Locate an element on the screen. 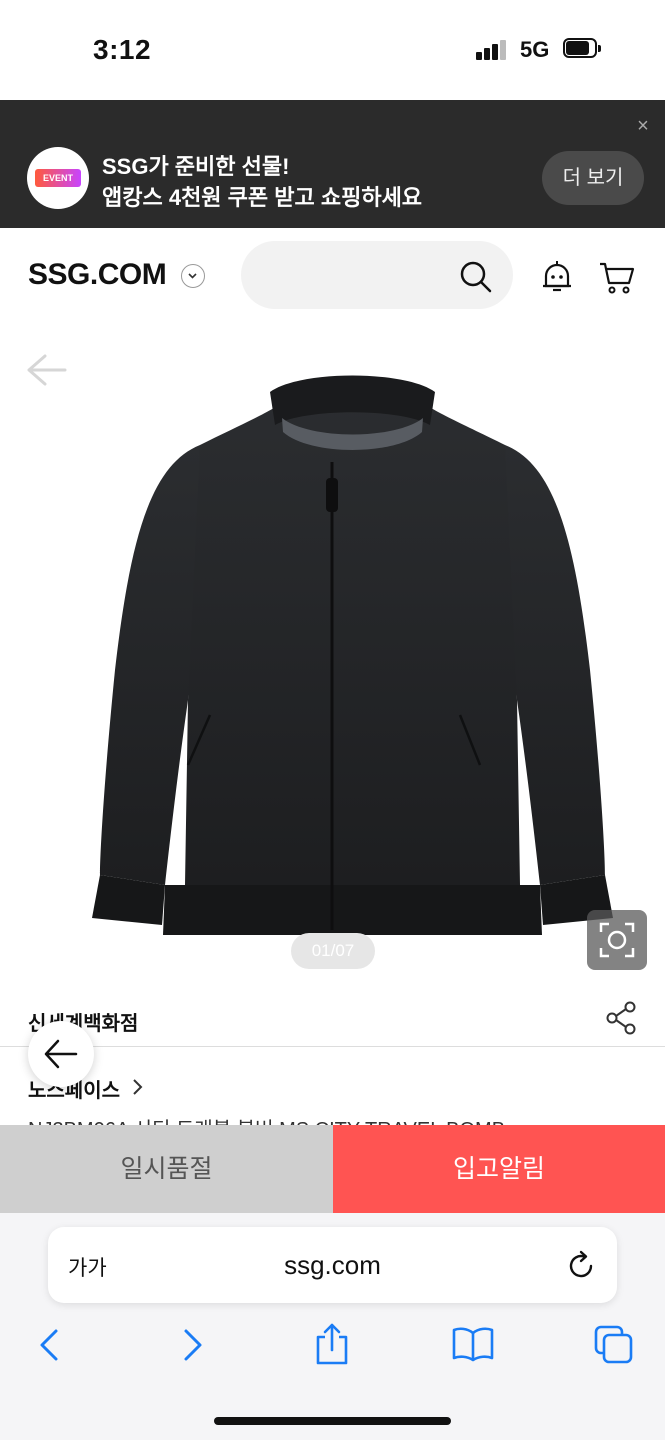 The height and width of the screenshot is (1440, 665). visual-search-icon is located at coordinates (617, 940).